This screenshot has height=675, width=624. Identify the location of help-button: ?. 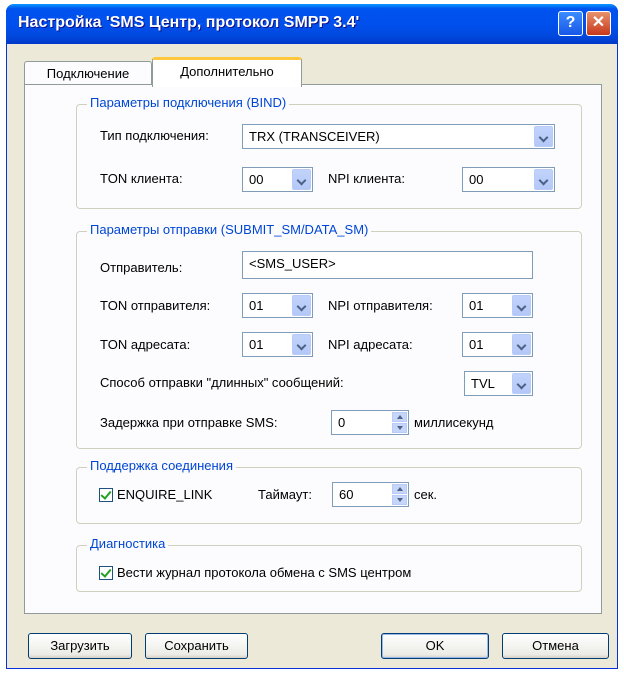
(570, 23).